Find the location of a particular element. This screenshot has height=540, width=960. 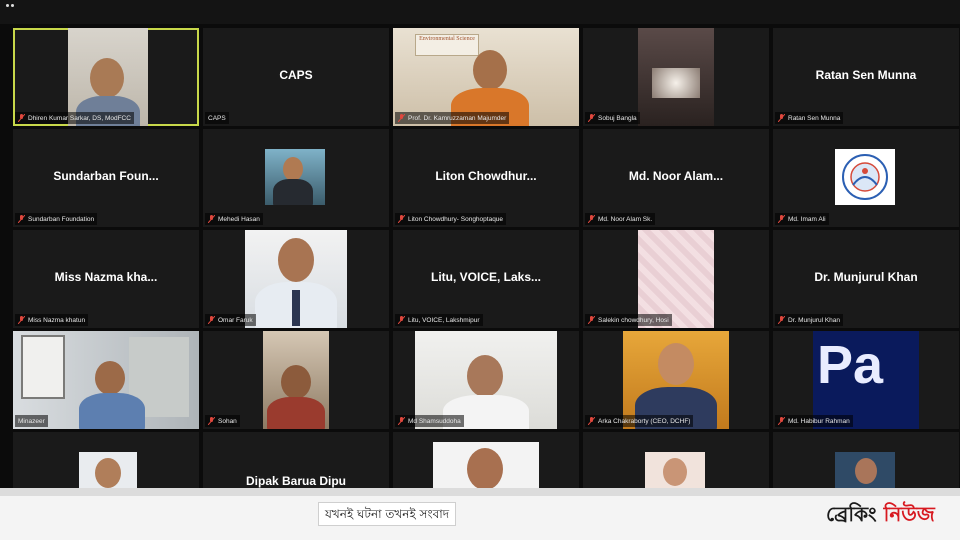

participant-name: Md. Noor Alam Sk. is located at coordinates (625, 219).